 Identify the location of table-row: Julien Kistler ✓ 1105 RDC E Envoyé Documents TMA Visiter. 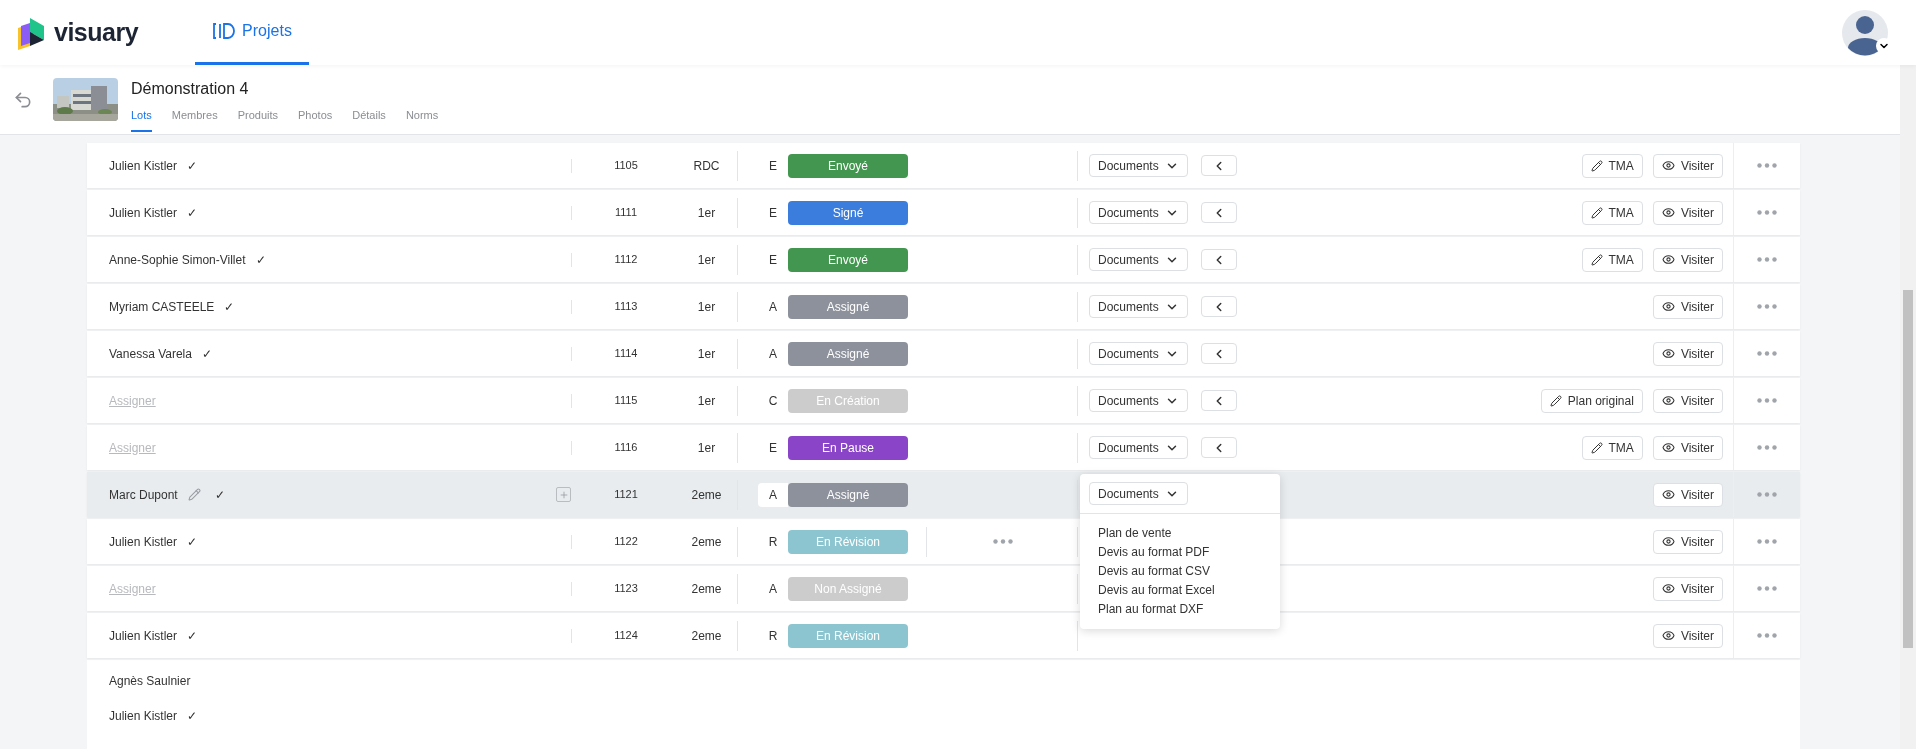
(943, 165).